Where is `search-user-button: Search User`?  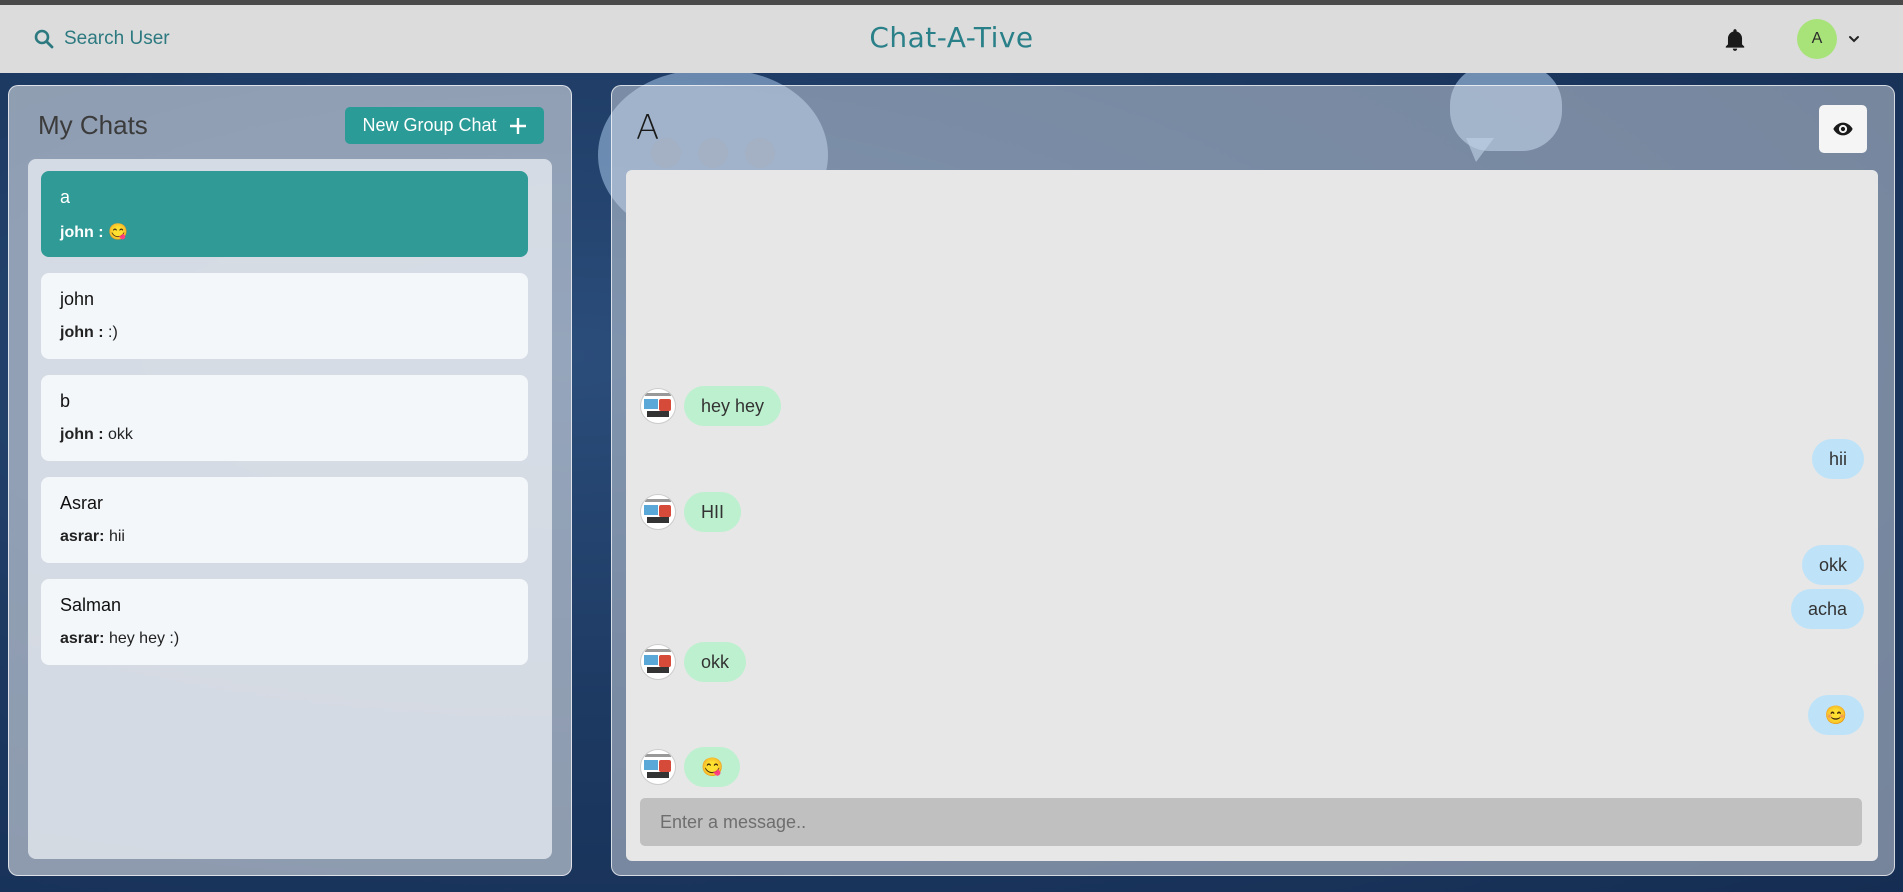 search-user-button: Search User is located at coordinates (102, 39).